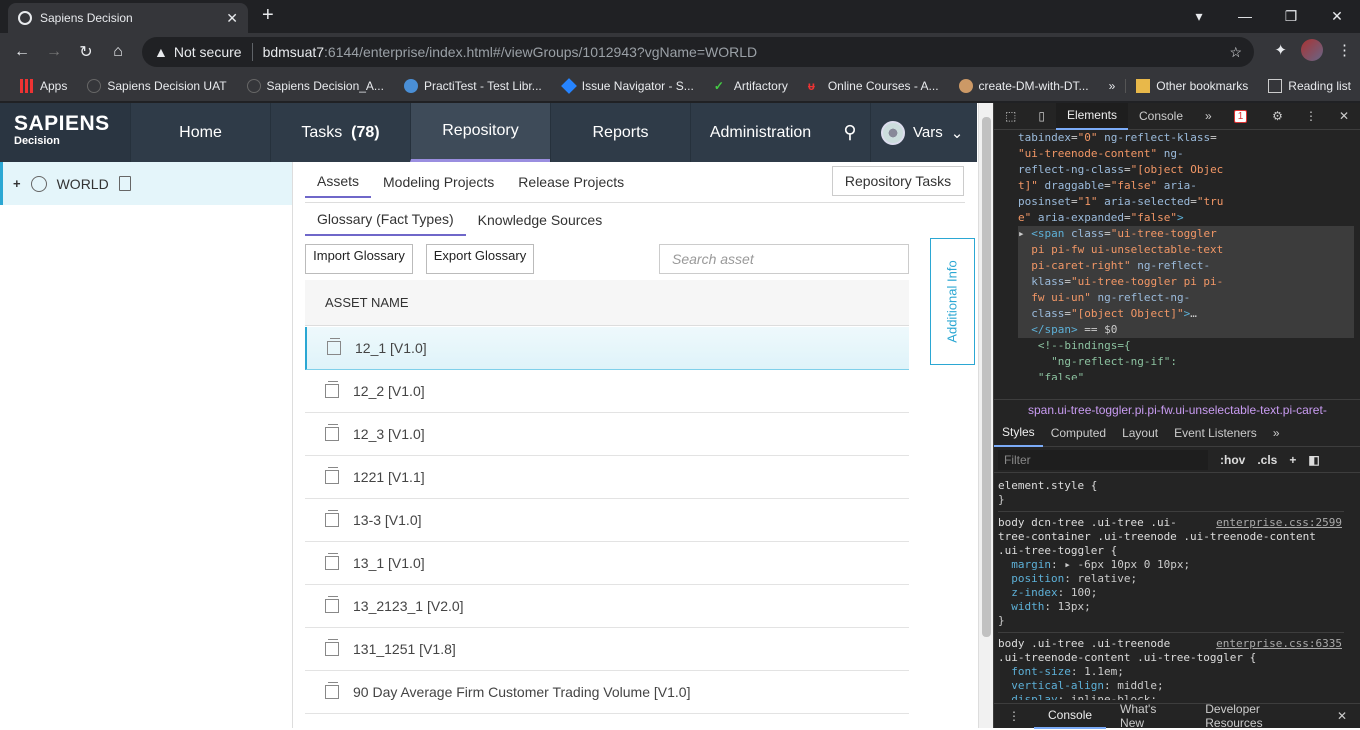  I want to click on more-tabs-icon: », so click(1208, 116).